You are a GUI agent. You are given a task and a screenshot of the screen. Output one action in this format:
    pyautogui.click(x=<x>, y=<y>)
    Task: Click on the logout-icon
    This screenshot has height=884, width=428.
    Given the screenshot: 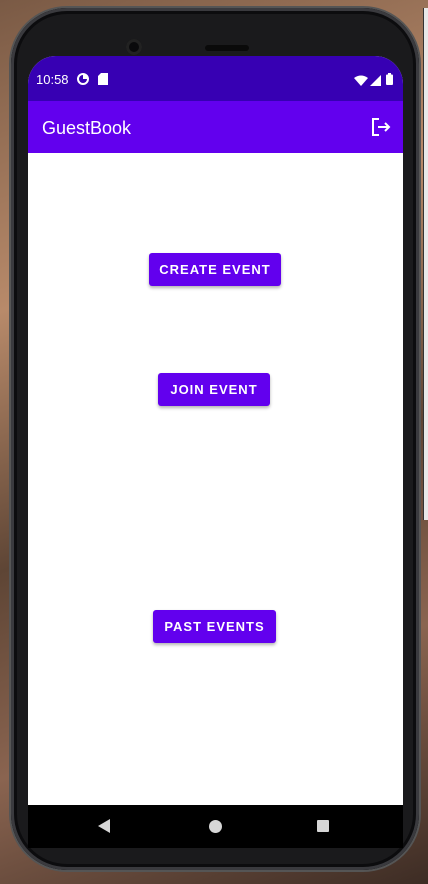 What is the action you would take?
    pyautogui.click(x=381, y=129)
    